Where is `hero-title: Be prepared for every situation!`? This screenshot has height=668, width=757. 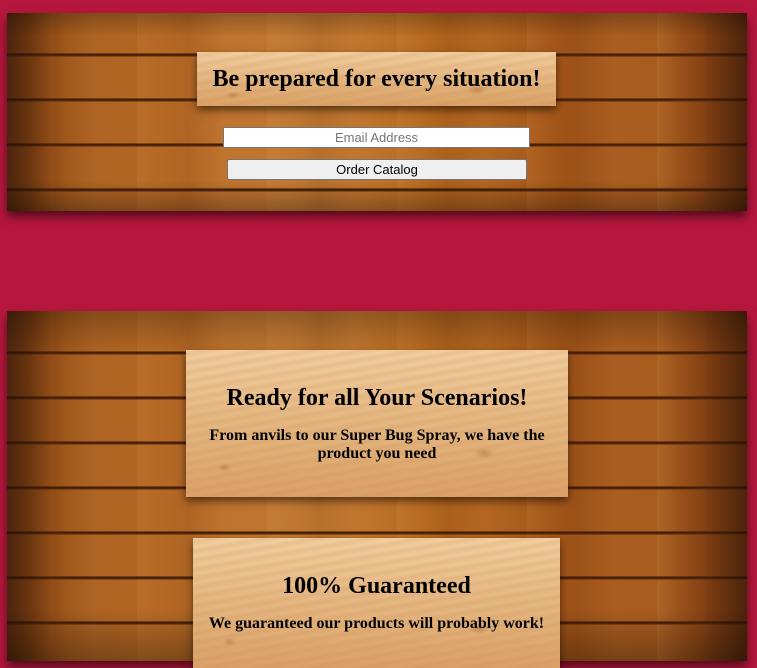 hero-title: Be prepared for every situation! is located at coordinates (376, 79).